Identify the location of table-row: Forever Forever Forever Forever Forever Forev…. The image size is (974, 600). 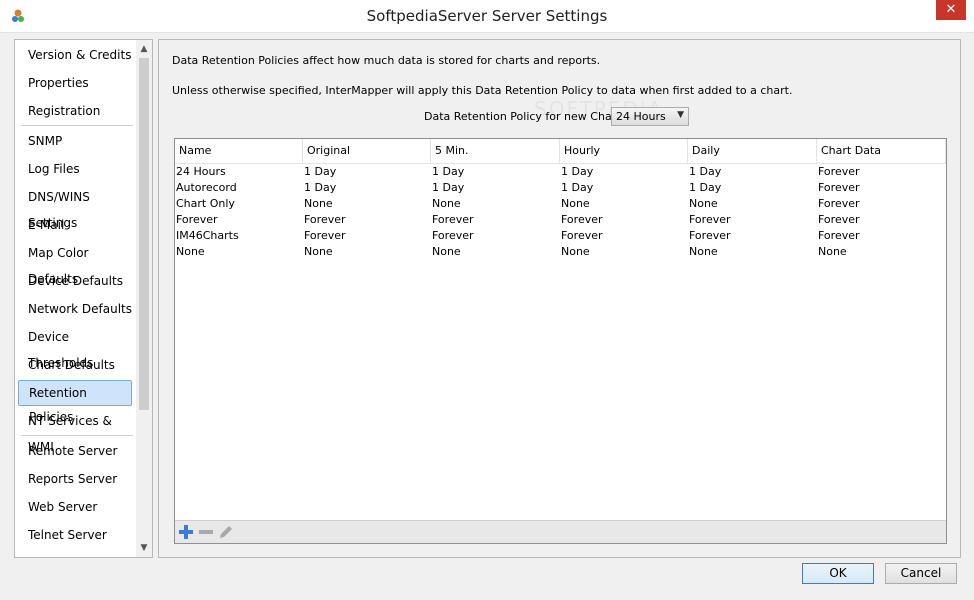
(560, 220).